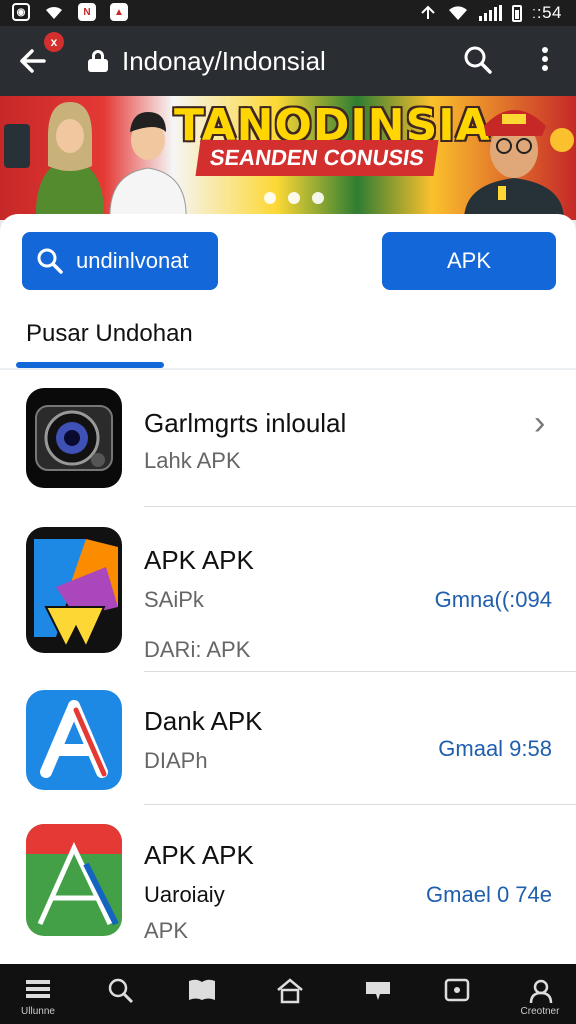 Image resolution: width=576 pixels, height=1024 pixels. Describe the element at coordinates (176, 760) in the screenshot. I see `app-subtitle: DIAPh` at that location.